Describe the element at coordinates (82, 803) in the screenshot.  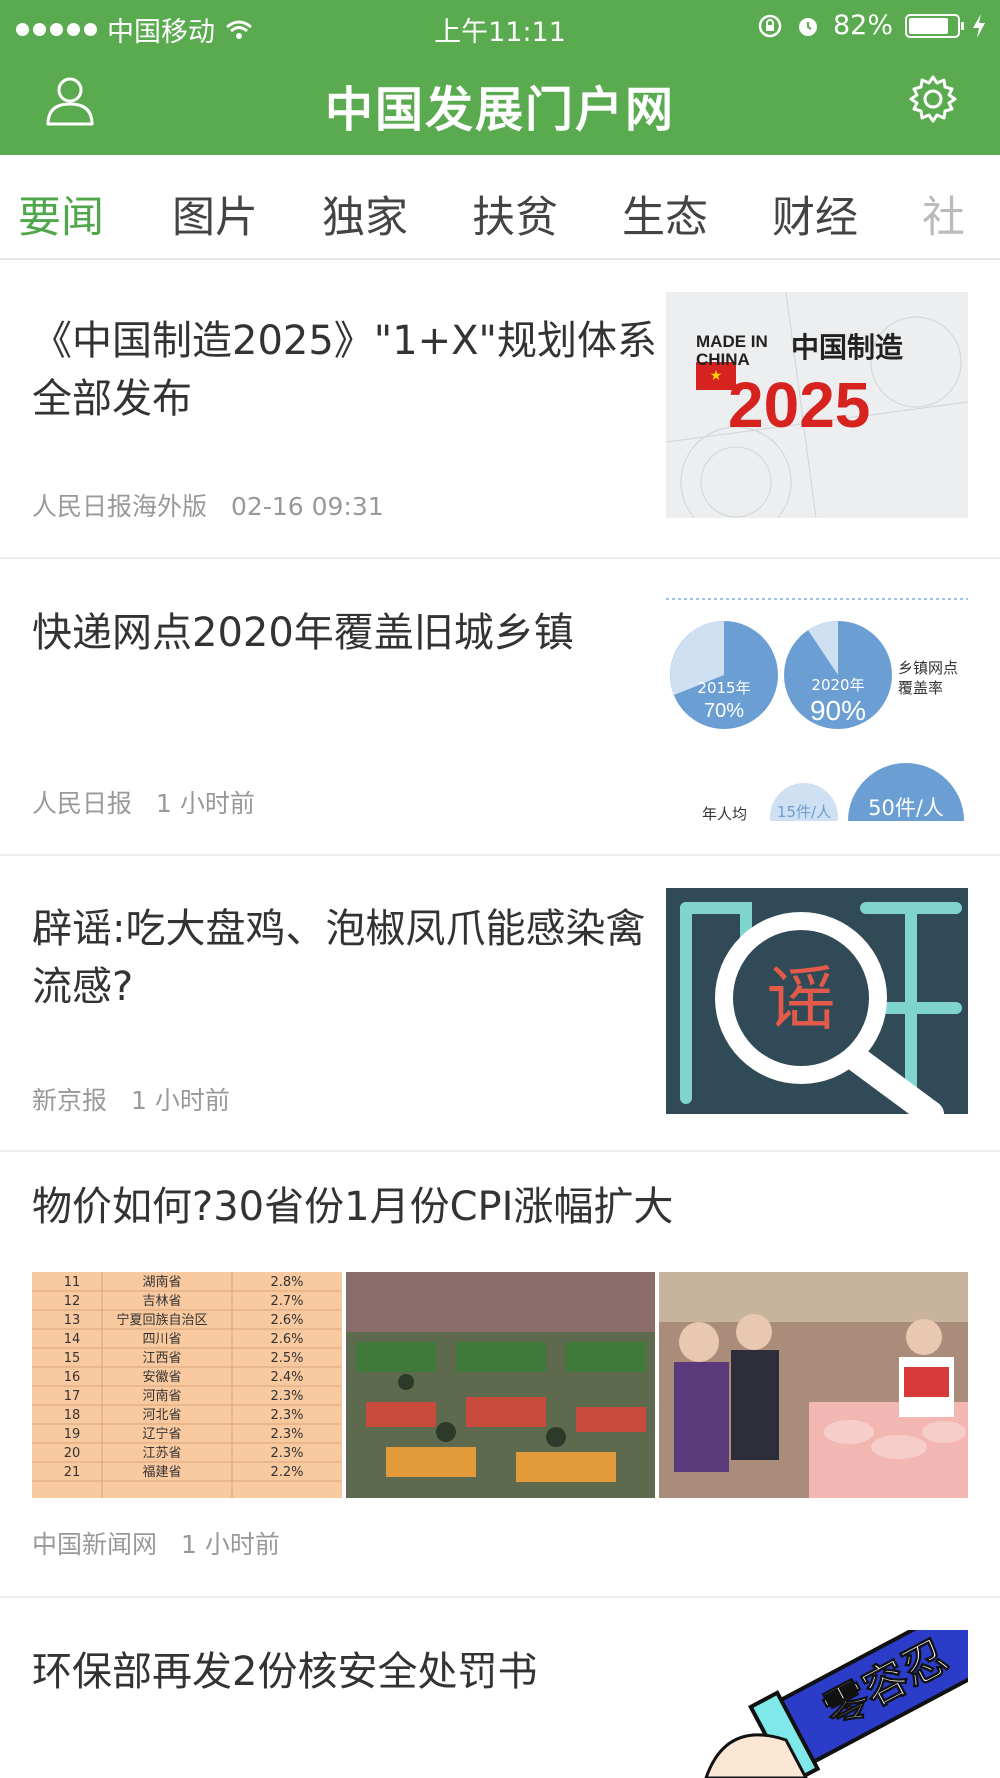
I see `news-source: 人民日报` at that location.